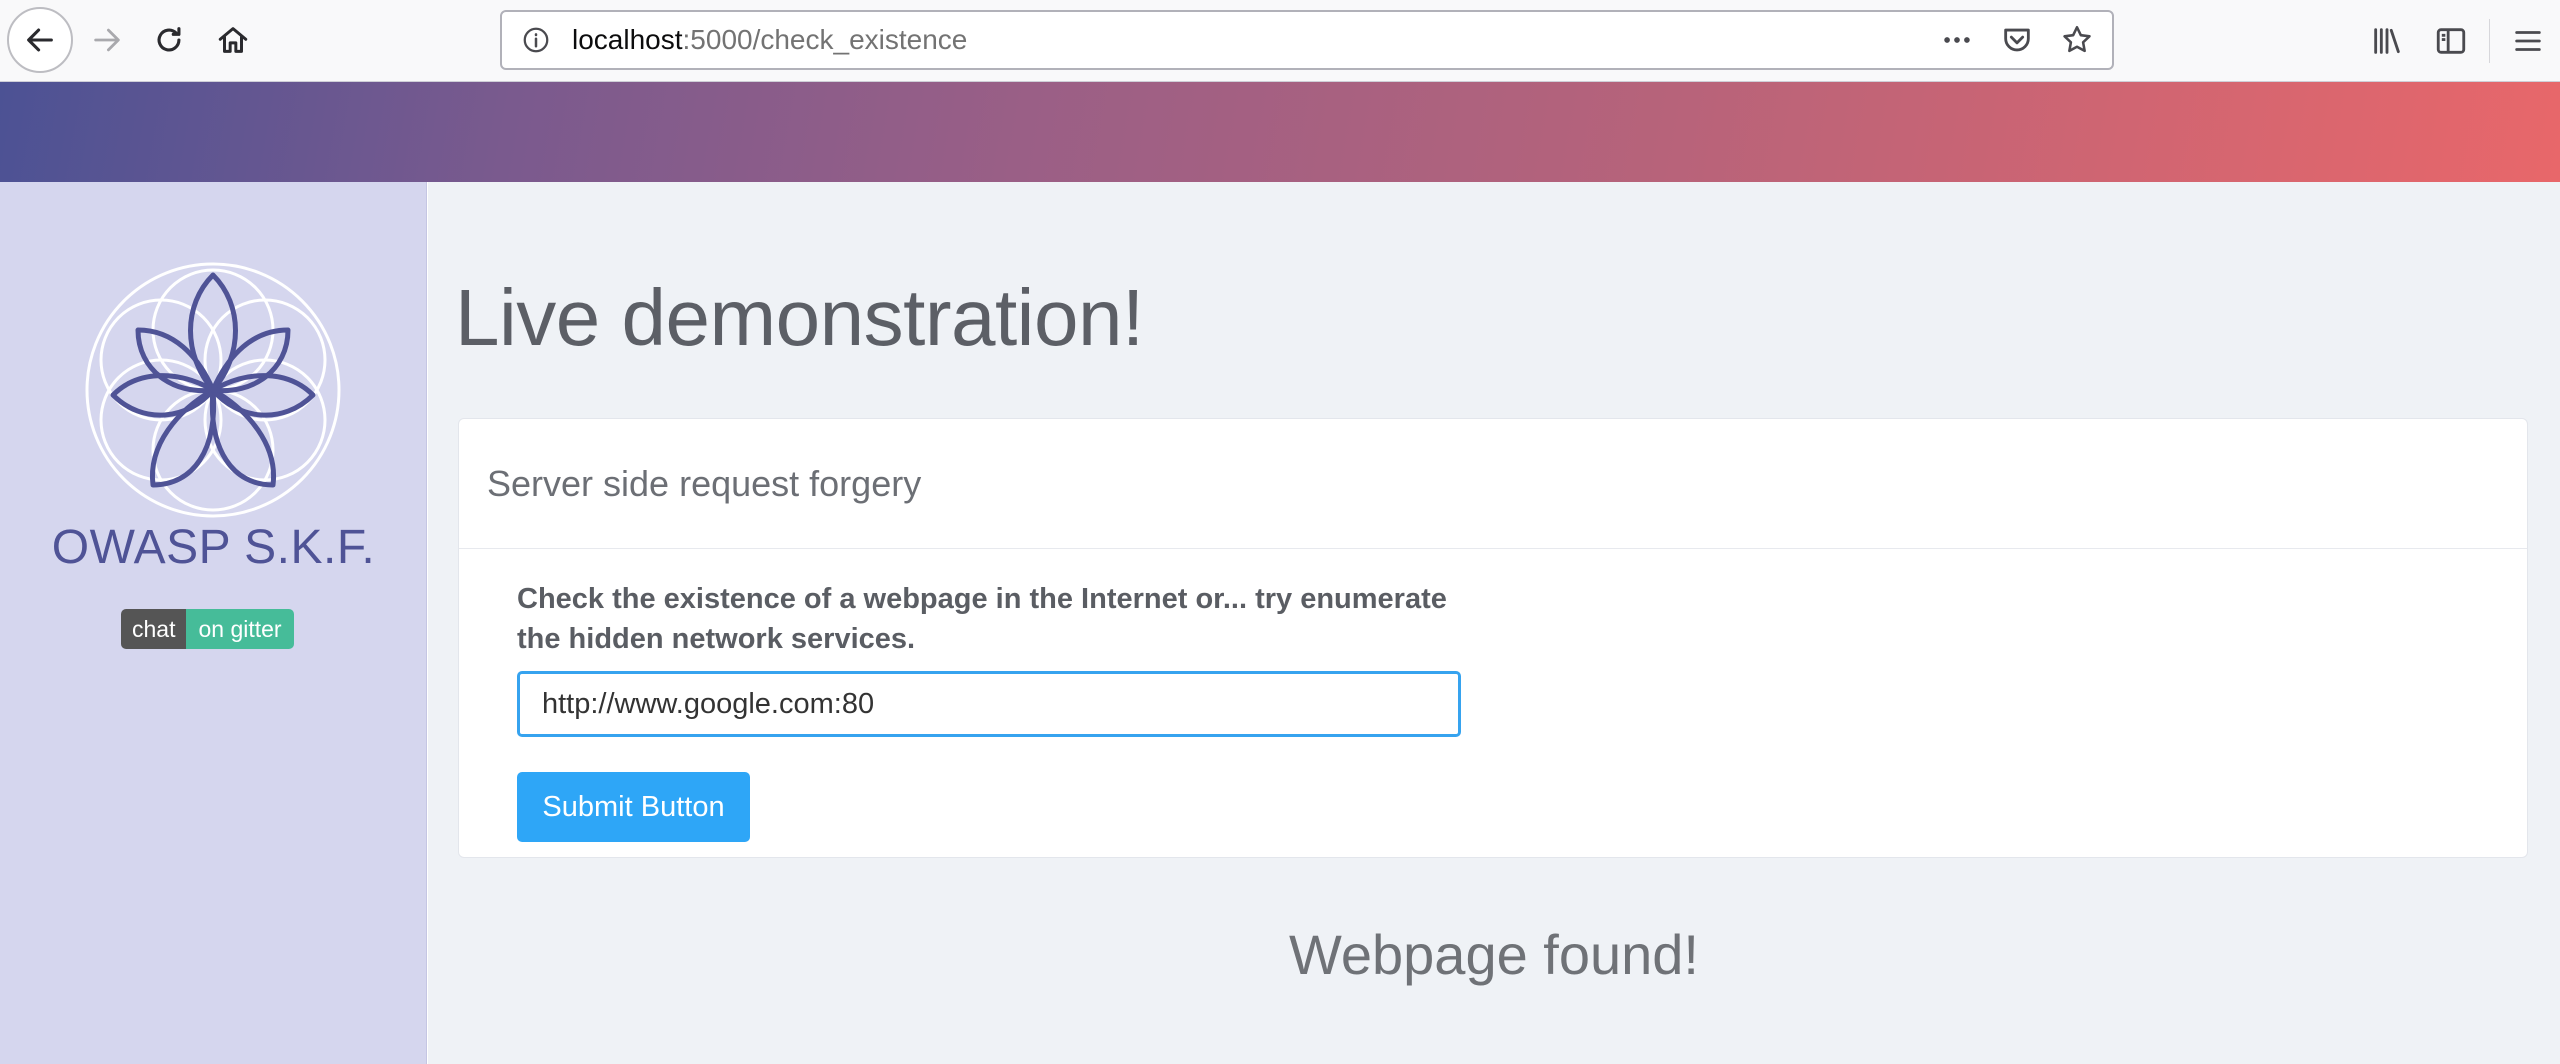  Describe the element at coordinates (1957, 40) in the screenshot. I see `more-actions-icon` at that location.